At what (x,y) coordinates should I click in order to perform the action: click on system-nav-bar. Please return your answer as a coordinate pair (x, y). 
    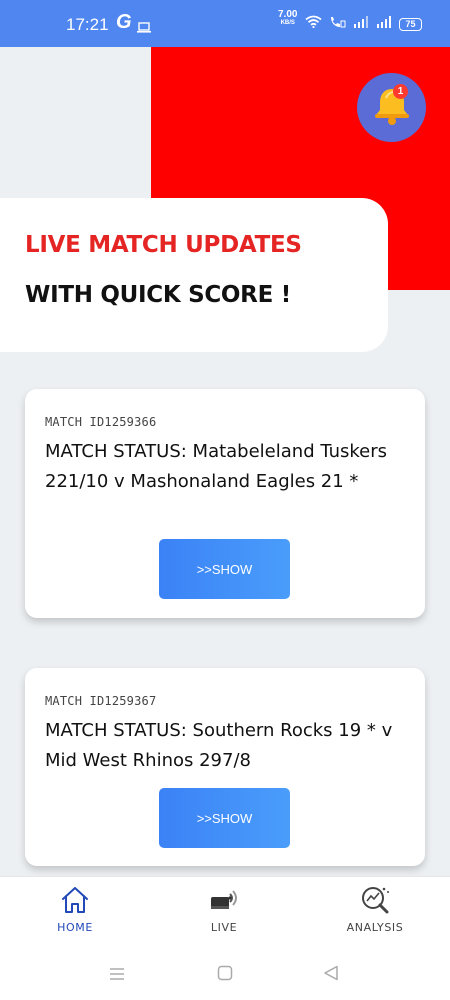
    Looking at the image, I should click on (225, 978).